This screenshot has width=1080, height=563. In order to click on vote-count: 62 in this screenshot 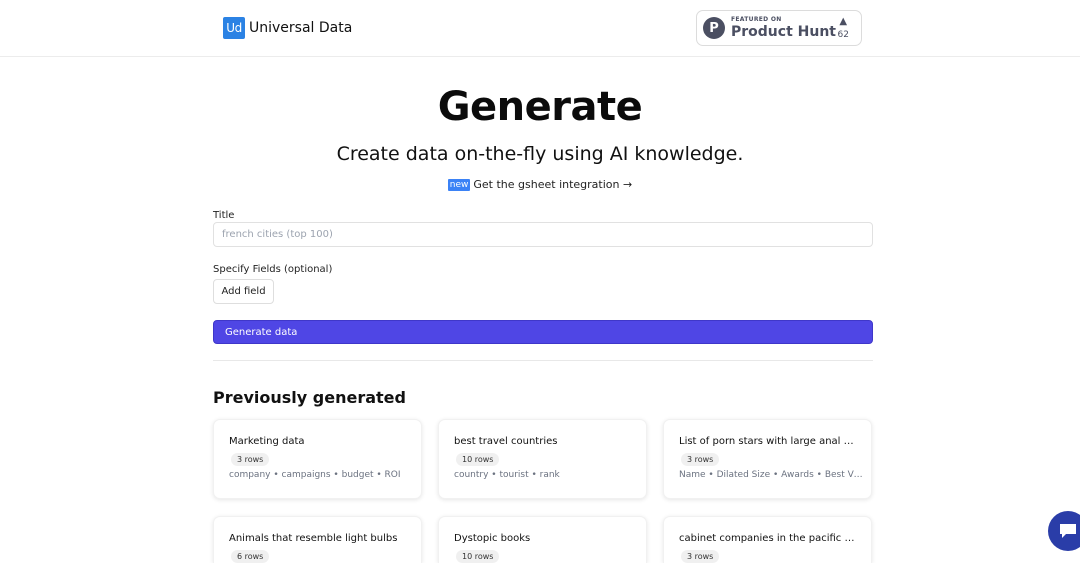, I will do `click(843, 35)`.